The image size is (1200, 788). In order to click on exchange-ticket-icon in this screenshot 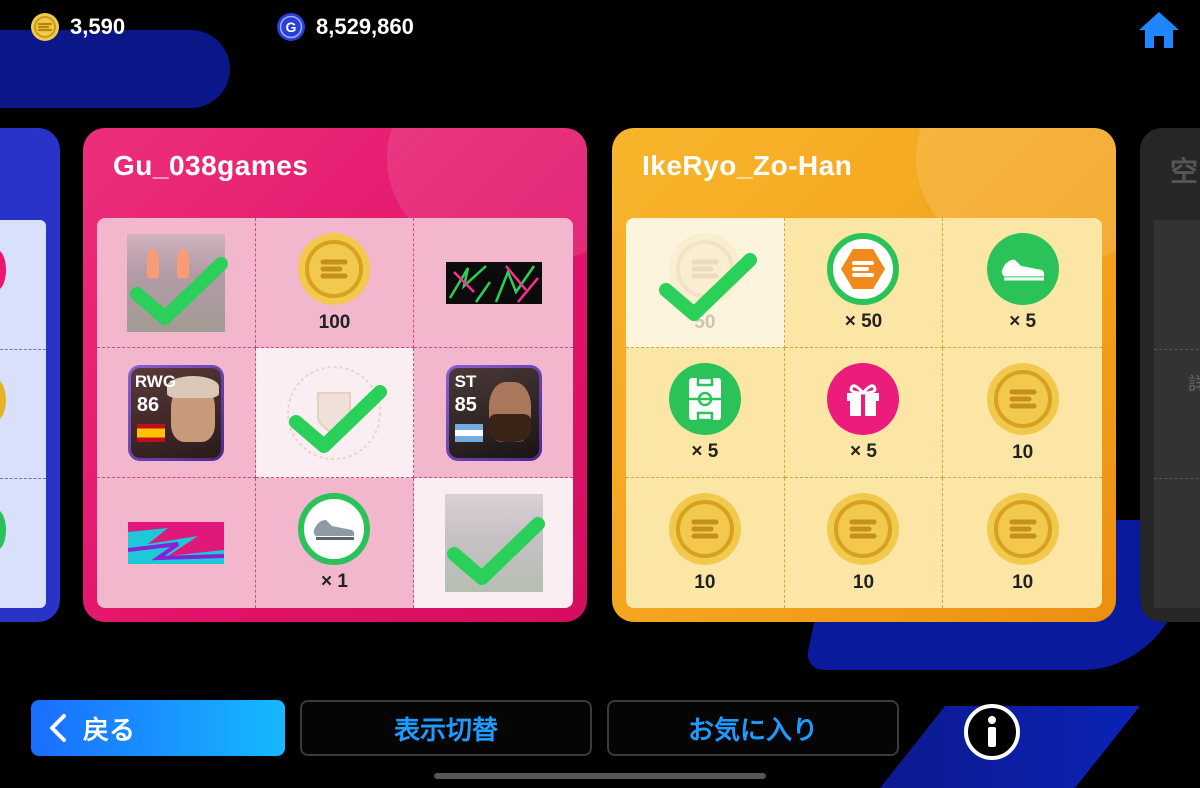, I will do `click(863, 268)`.